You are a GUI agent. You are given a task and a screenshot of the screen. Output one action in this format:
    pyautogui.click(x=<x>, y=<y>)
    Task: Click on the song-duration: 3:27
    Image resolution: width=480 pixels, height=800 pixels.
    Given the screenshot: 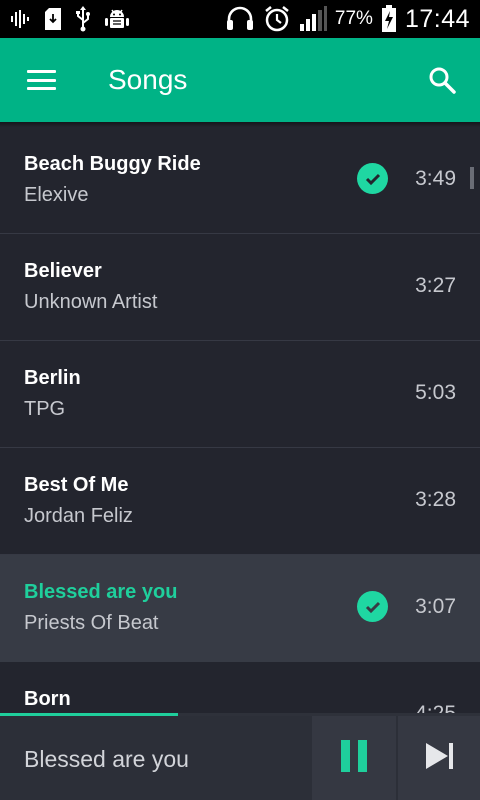 What is the action you would take?
    pyautogui.click(x=435, y=285)
    